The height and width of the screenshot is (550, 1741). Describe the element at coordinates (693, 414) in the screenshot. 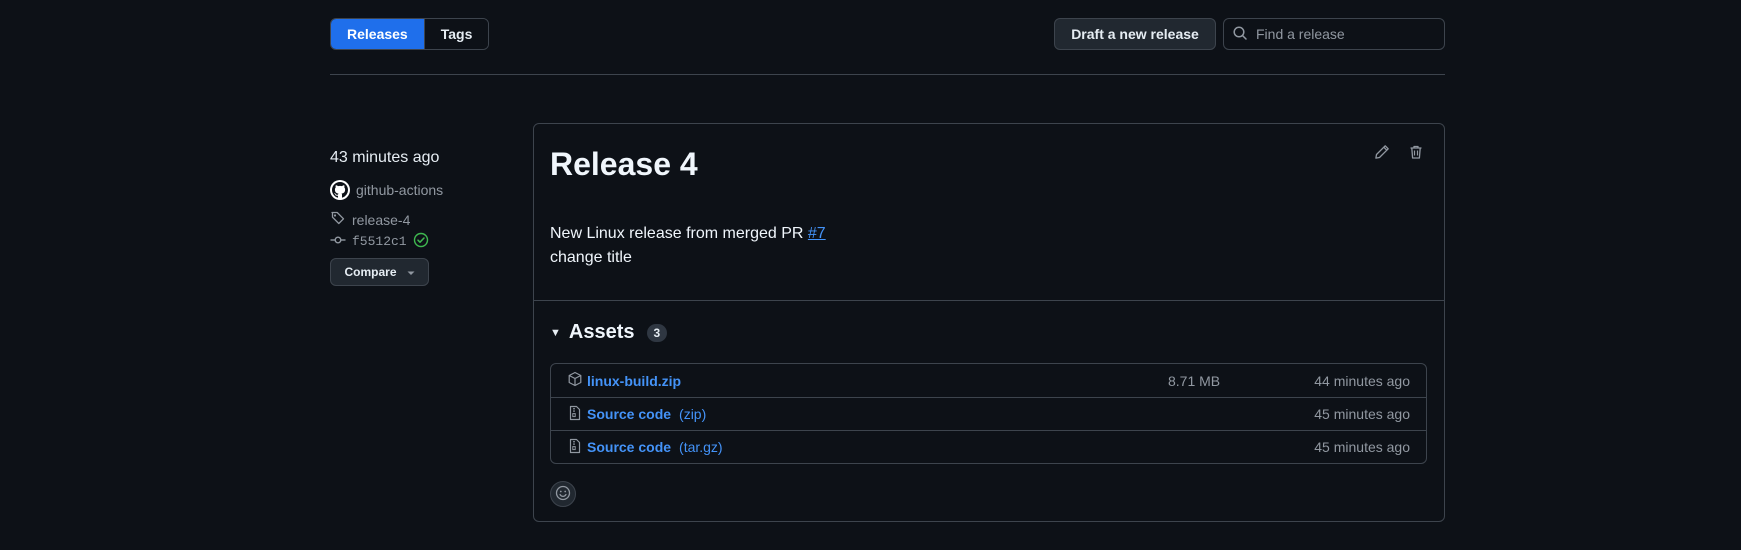

I see `asset-ext: (zip)` at that location.